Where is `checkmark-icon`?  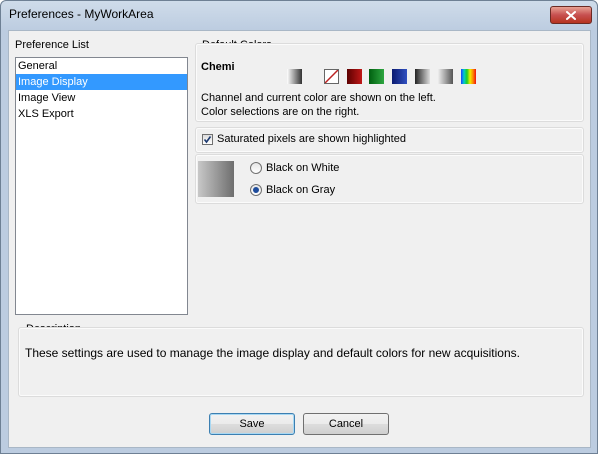
checkmark-icon is located at coordinates (207, 140).